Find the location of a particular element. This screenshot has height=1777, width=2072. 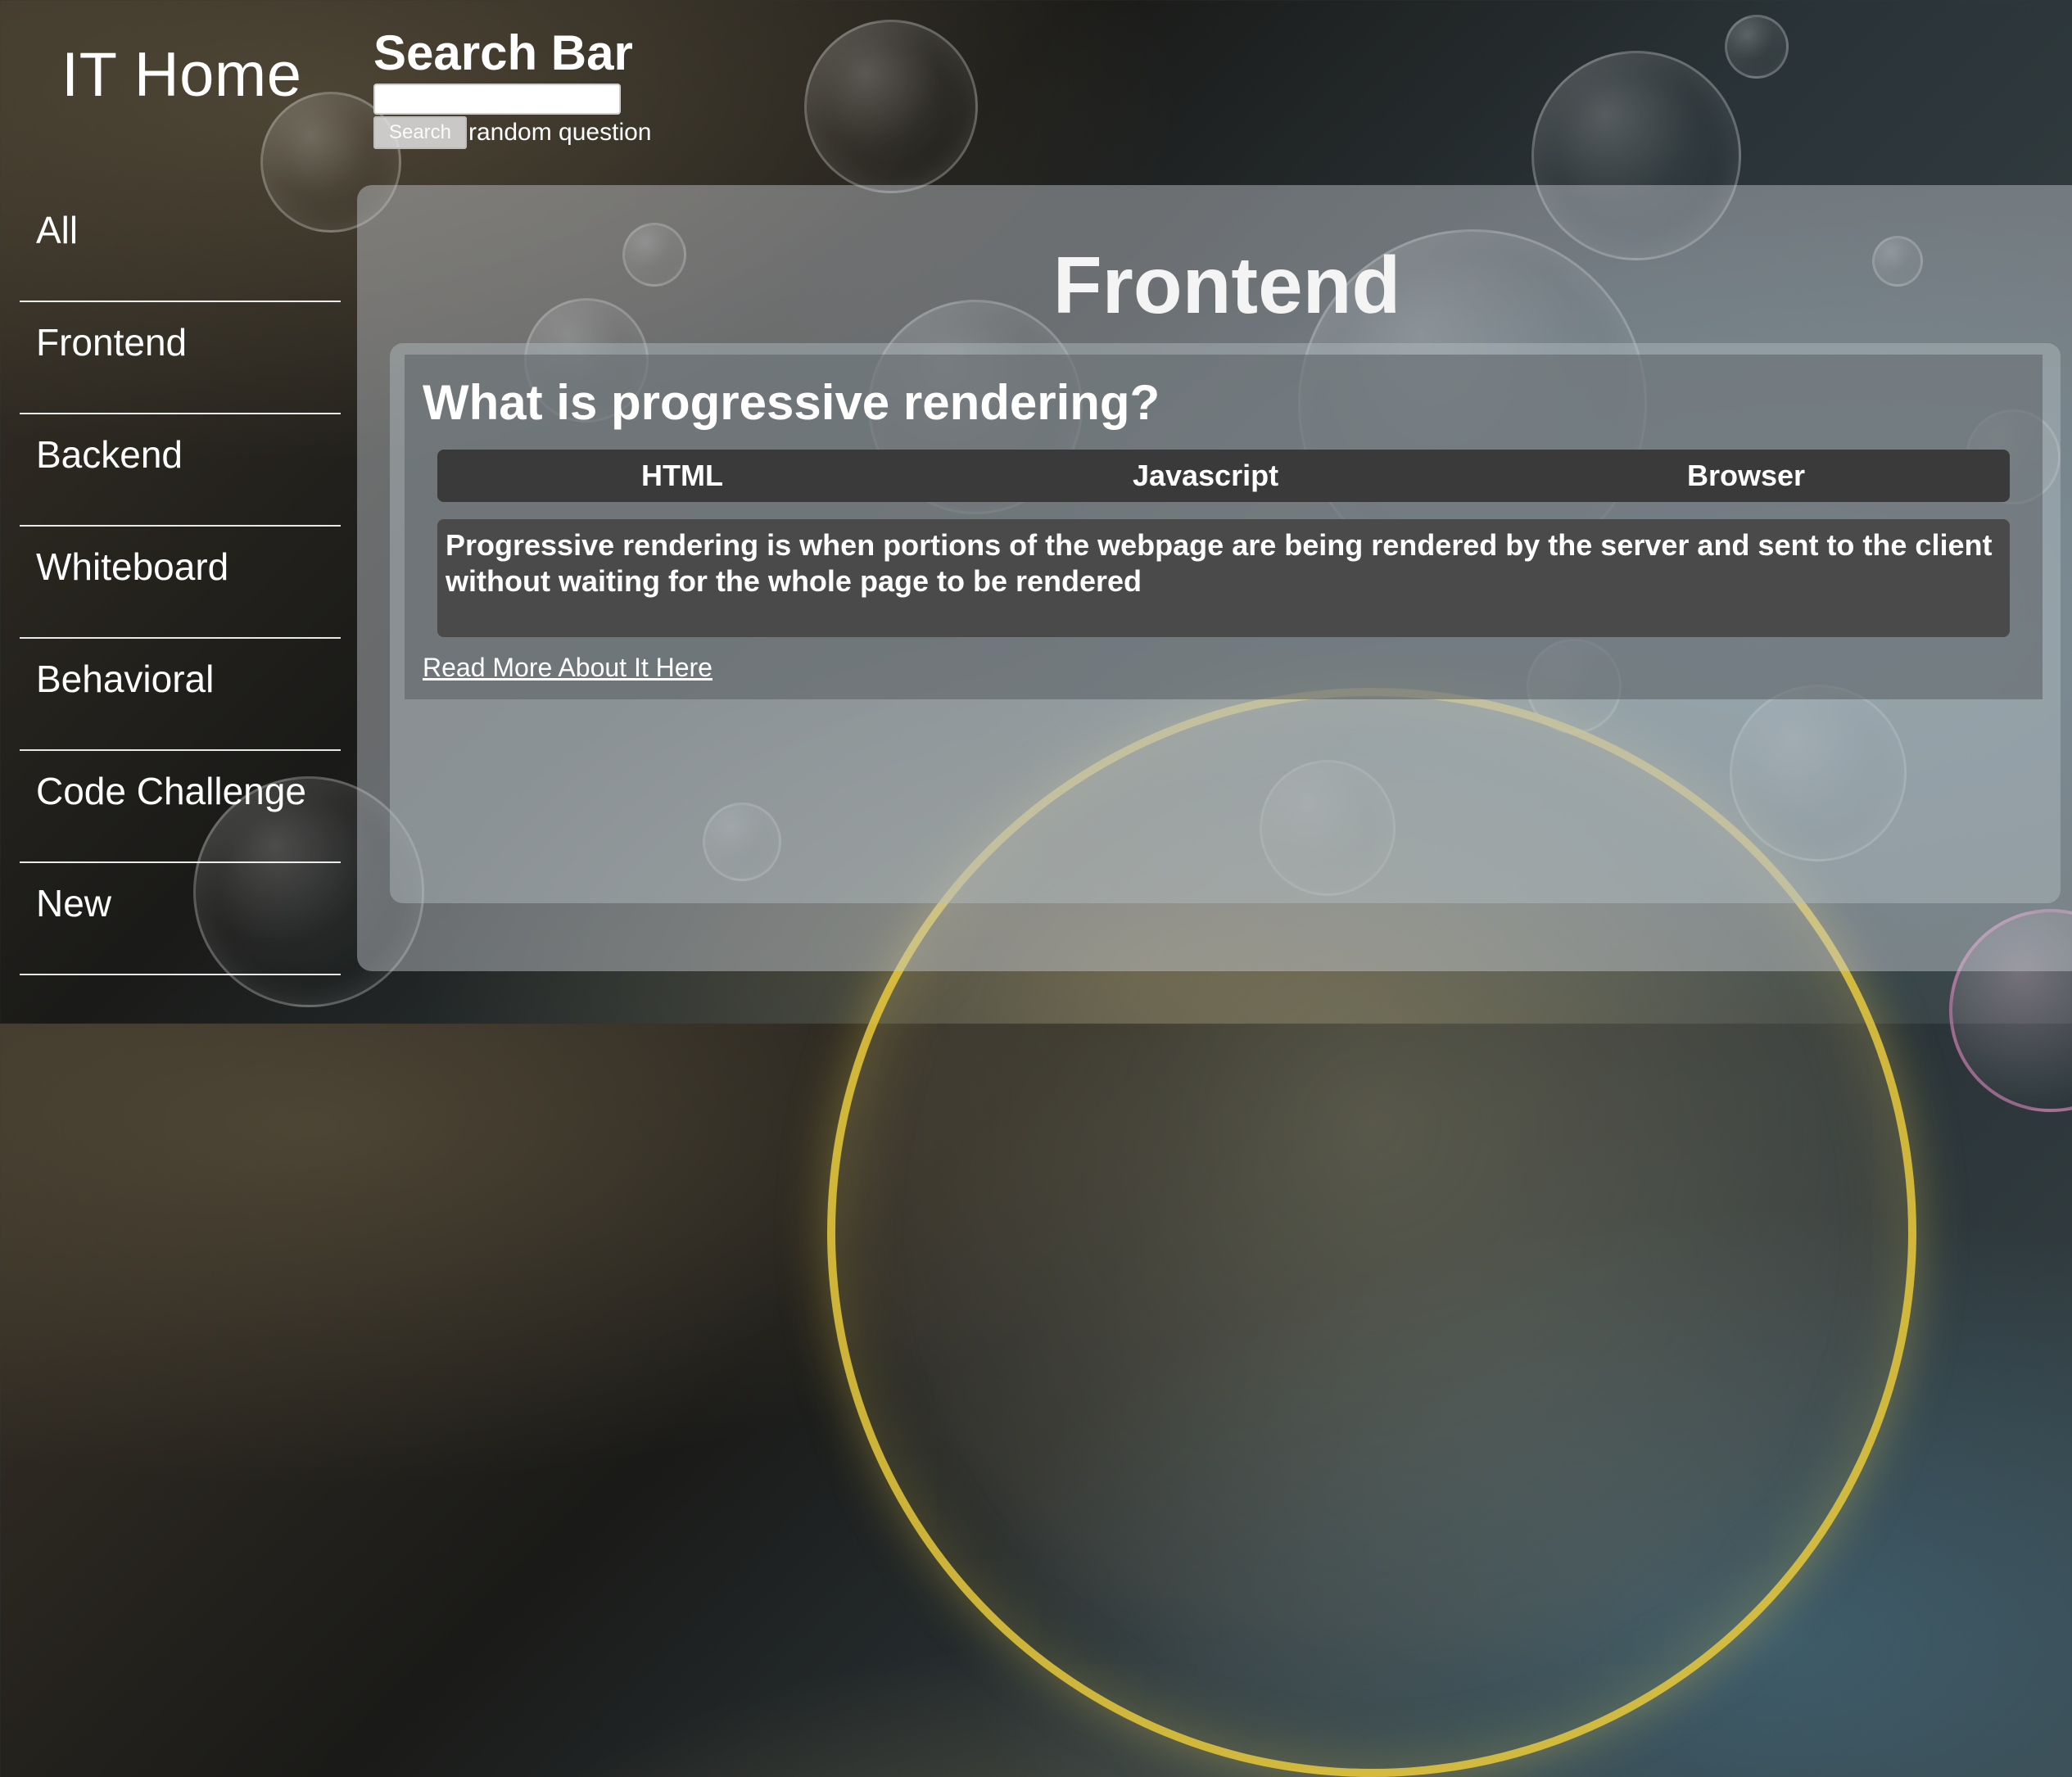

question-title: What is progressive rendering? is located at coordinates (791, 402).